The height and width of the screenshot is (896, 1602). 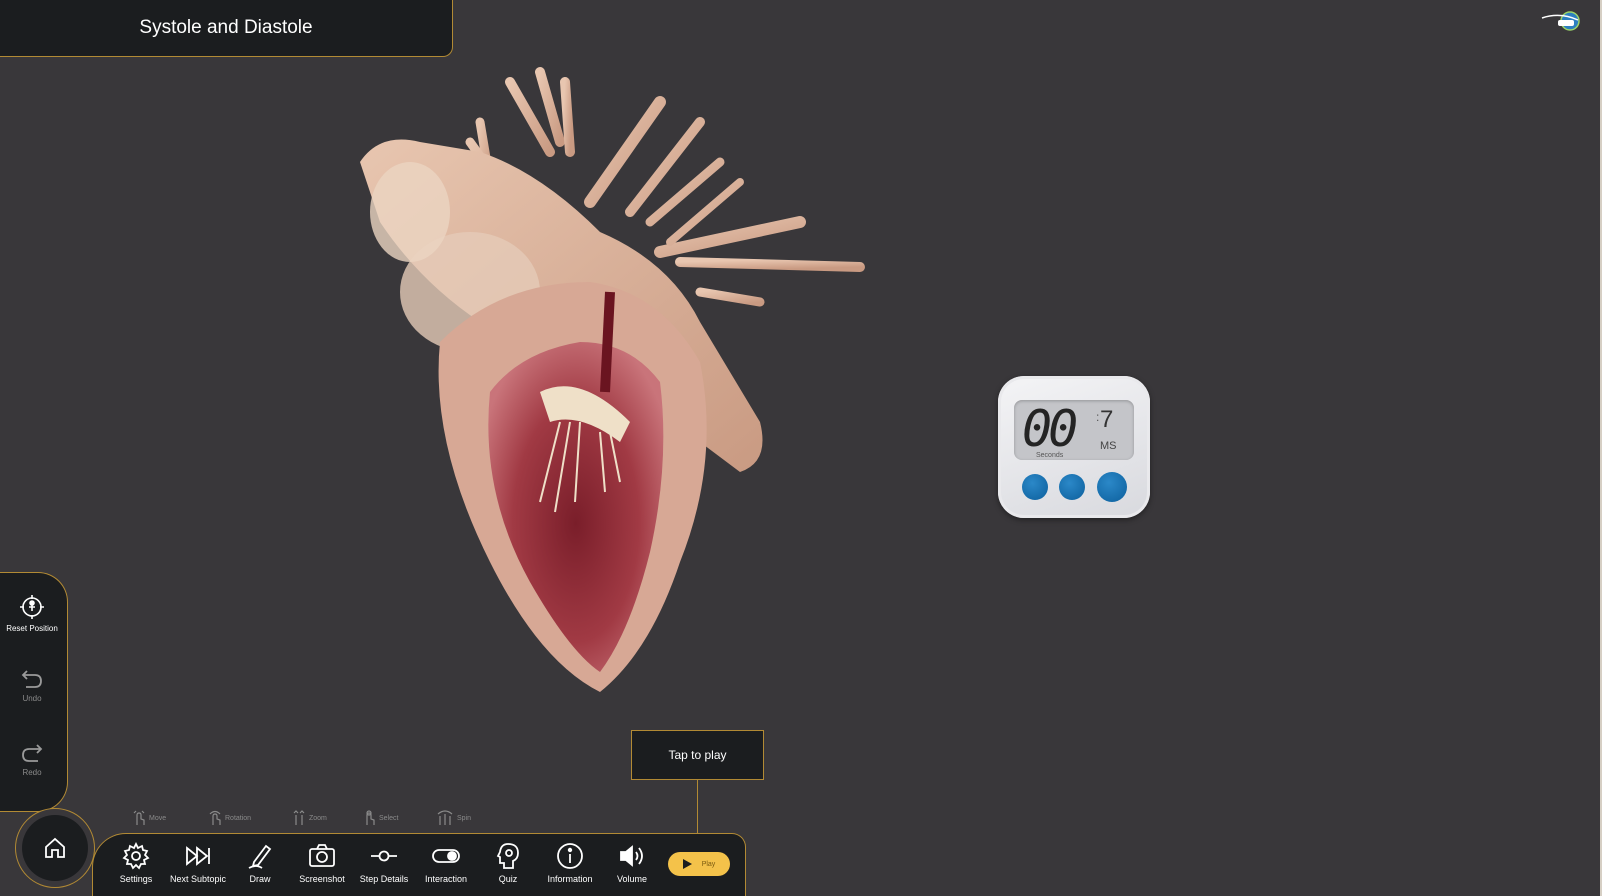 I want to click on information-button: Information, so click(x=570, y=867).